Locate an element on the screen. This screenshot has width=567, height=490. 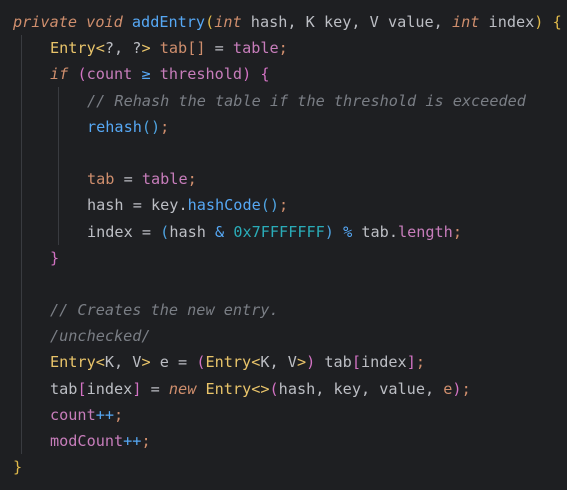
code-token: private is located at coordinates (45, 22).